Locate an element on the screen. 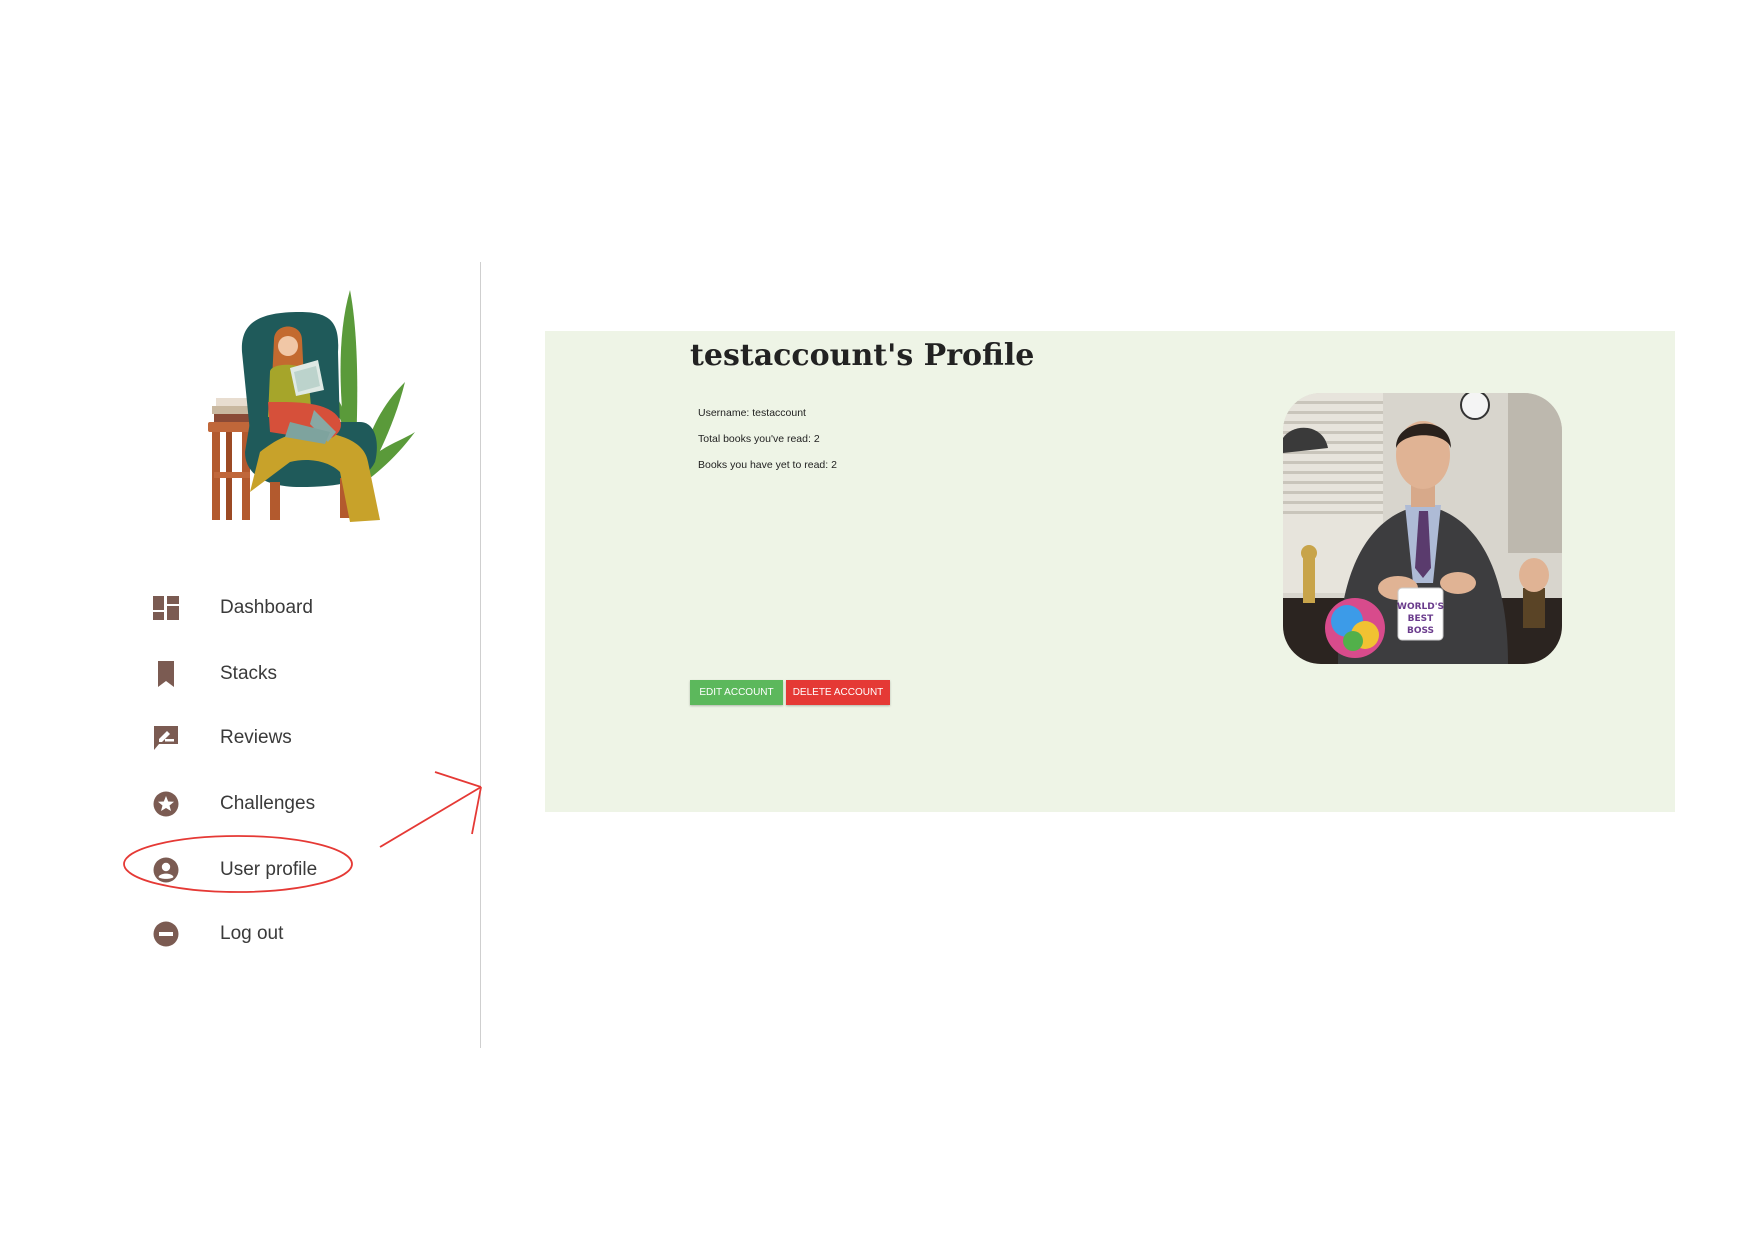 The width and height of the screenshot is (1739, 1234). sidebar-item-challenges: Challenges is located at coordinates (232, 804).